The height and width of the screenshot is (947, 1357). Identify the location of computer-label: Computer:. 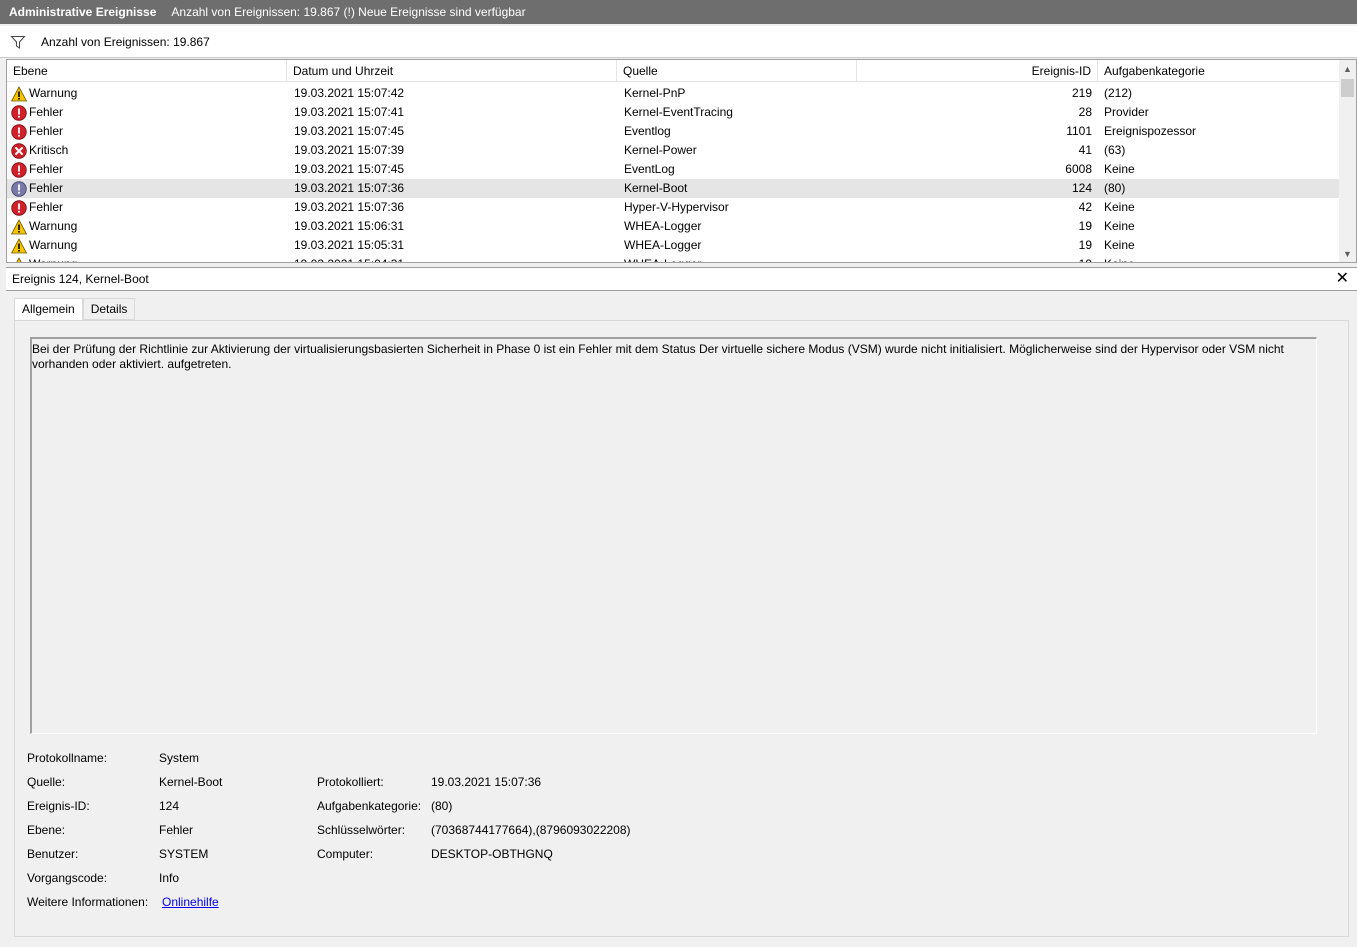
(345, 854).